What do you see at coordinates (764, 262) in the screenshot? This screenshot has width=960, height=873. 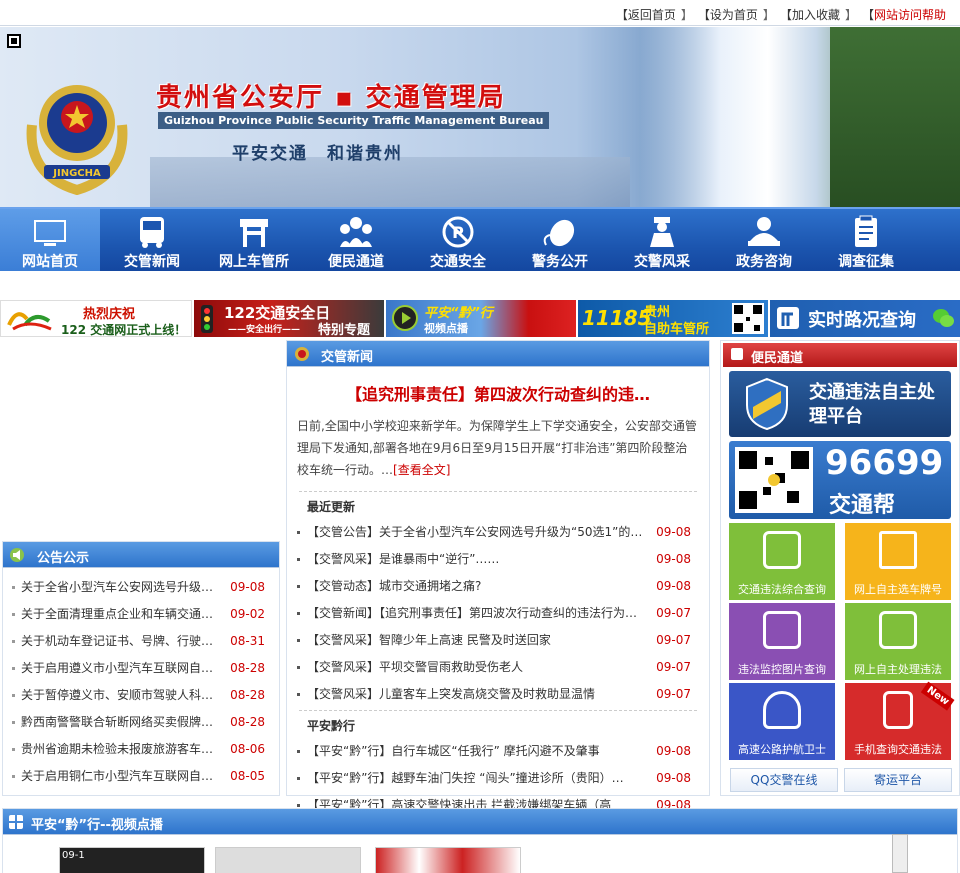 I see `nav-label: 政务咨询` at bounding box center [764, 262].